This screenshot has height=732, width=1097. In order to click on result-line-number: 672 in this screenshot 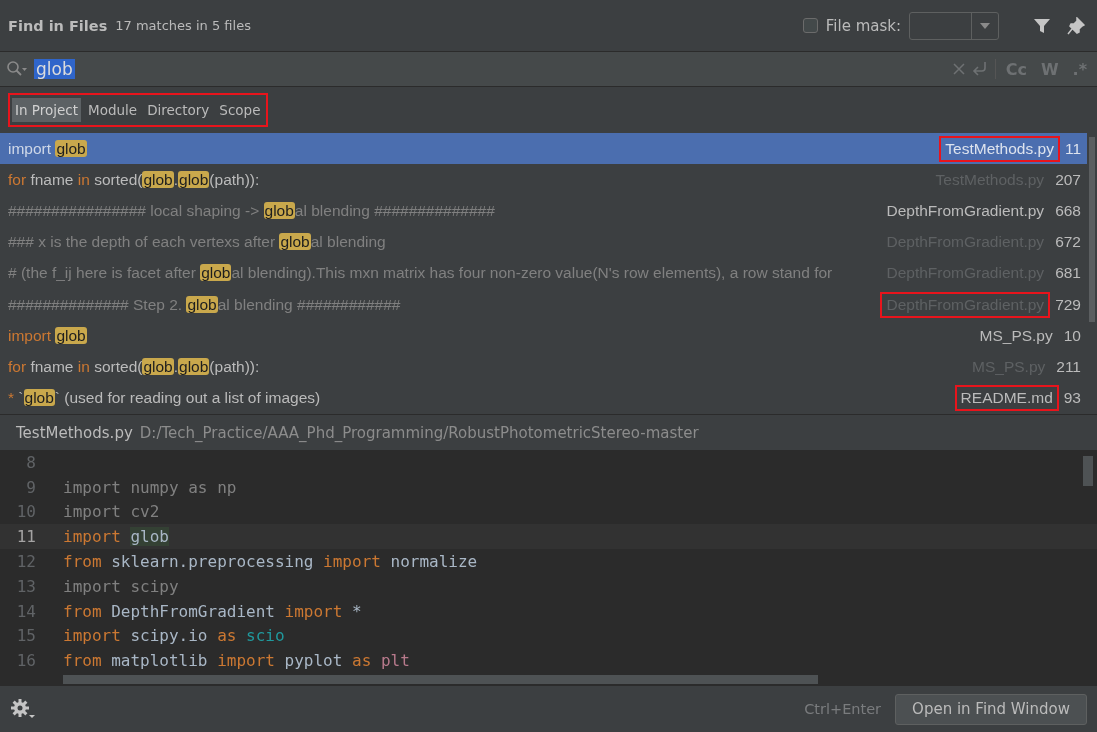, I will do `click(1068, 242)`.